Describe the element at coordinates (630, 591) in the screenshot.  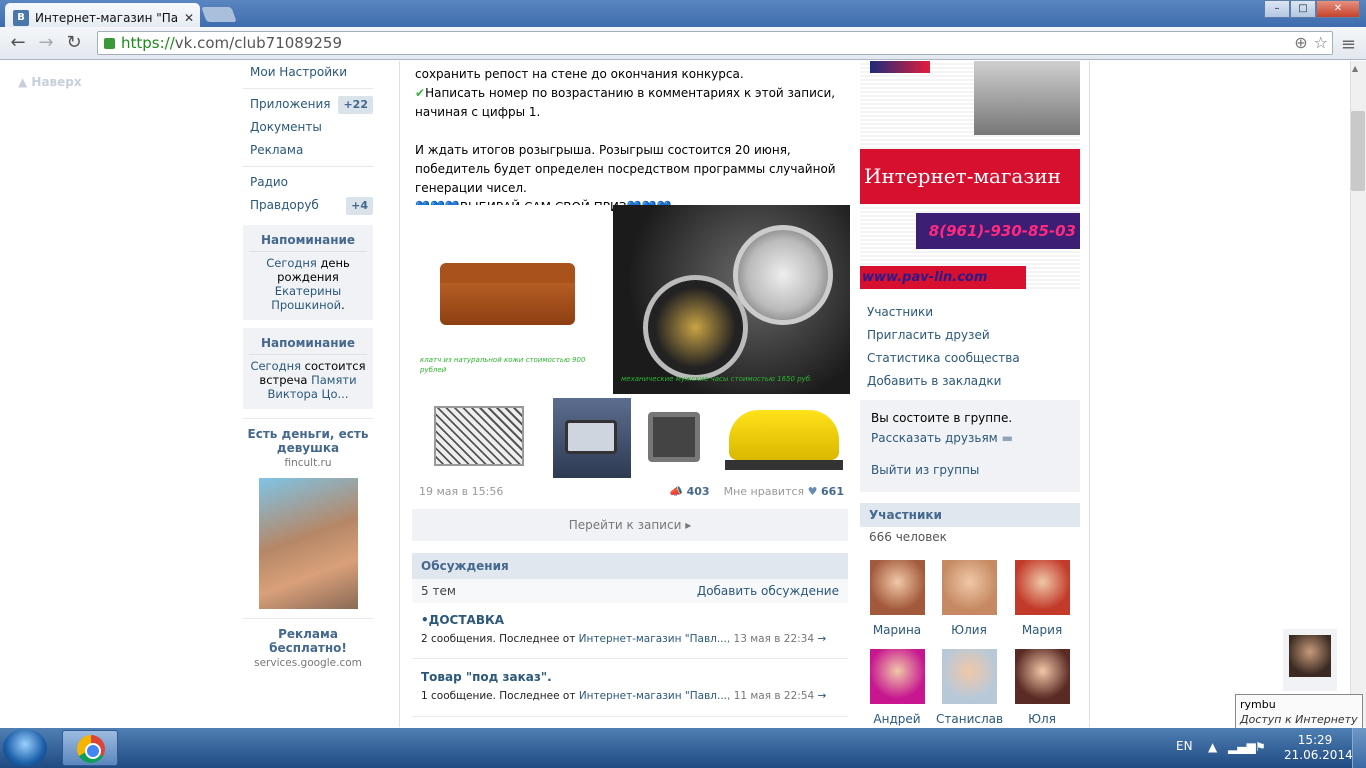
I see `discussions-subheader: 5 тем Добавить обсуждение` at that location.